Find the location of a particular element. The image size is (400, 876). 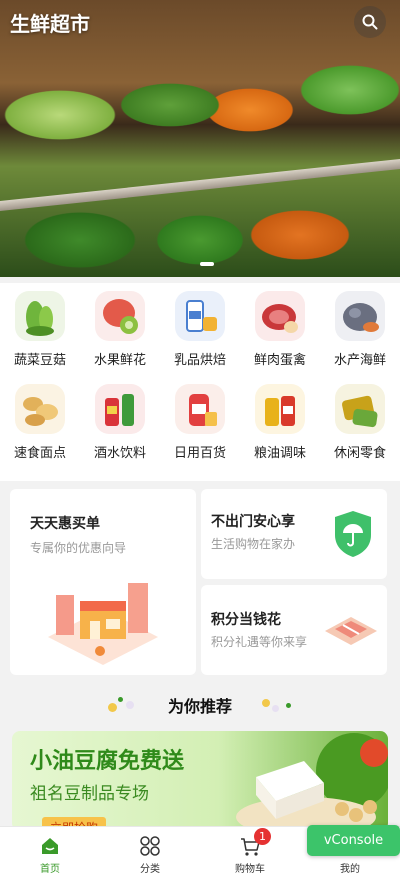

search-button is located at coordinates (370, 22).